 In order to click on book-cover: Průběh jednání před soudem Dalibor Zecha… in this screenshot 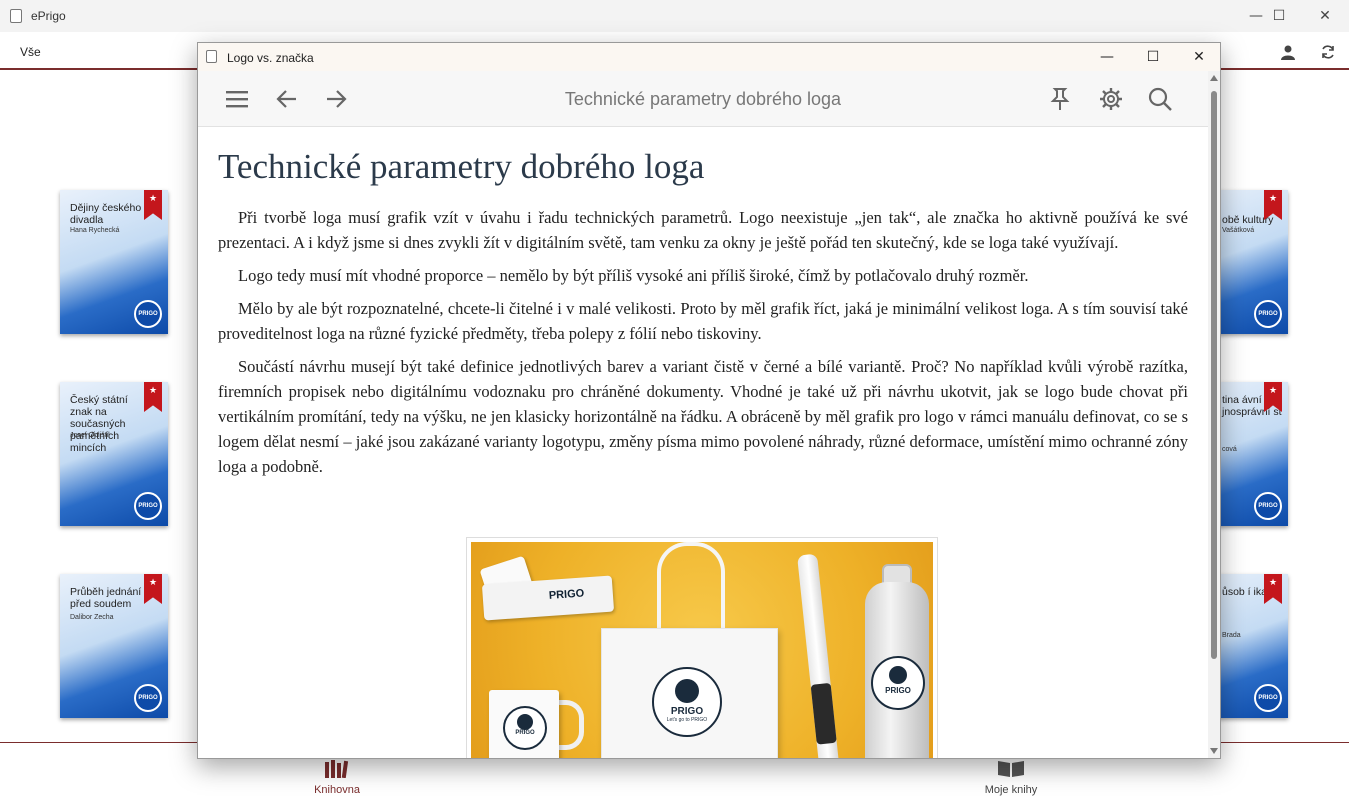, I will do `click(114, 646)`.